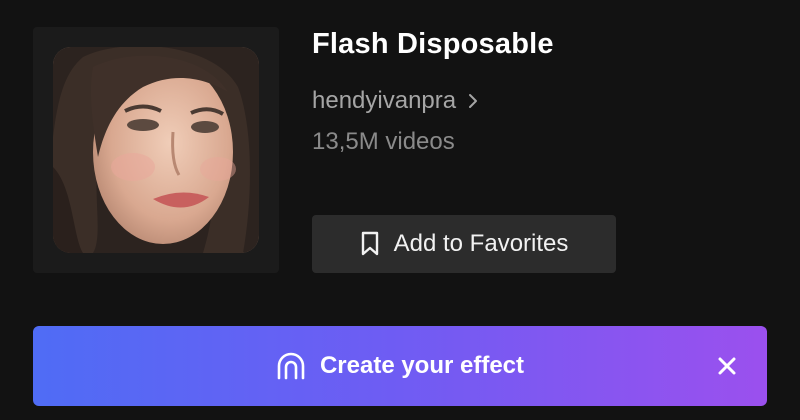 This screenshot has width=800, height=420. What do you see at coordinates (370, 244) in the screenshot?
I see `bookmark-icon` at bounding box center [370, 244].